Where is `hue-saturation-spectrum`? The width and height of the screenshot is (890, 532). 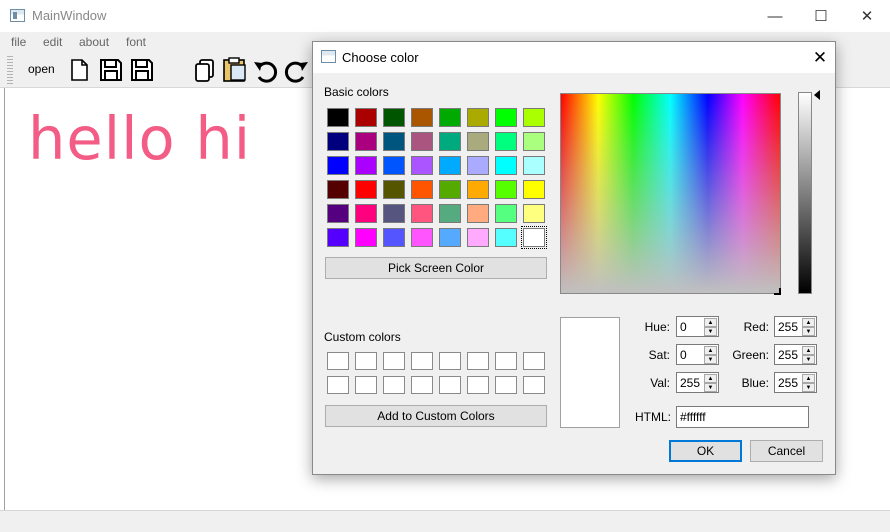
hue-saturation-spectrum is located at coordinates (670, 194).